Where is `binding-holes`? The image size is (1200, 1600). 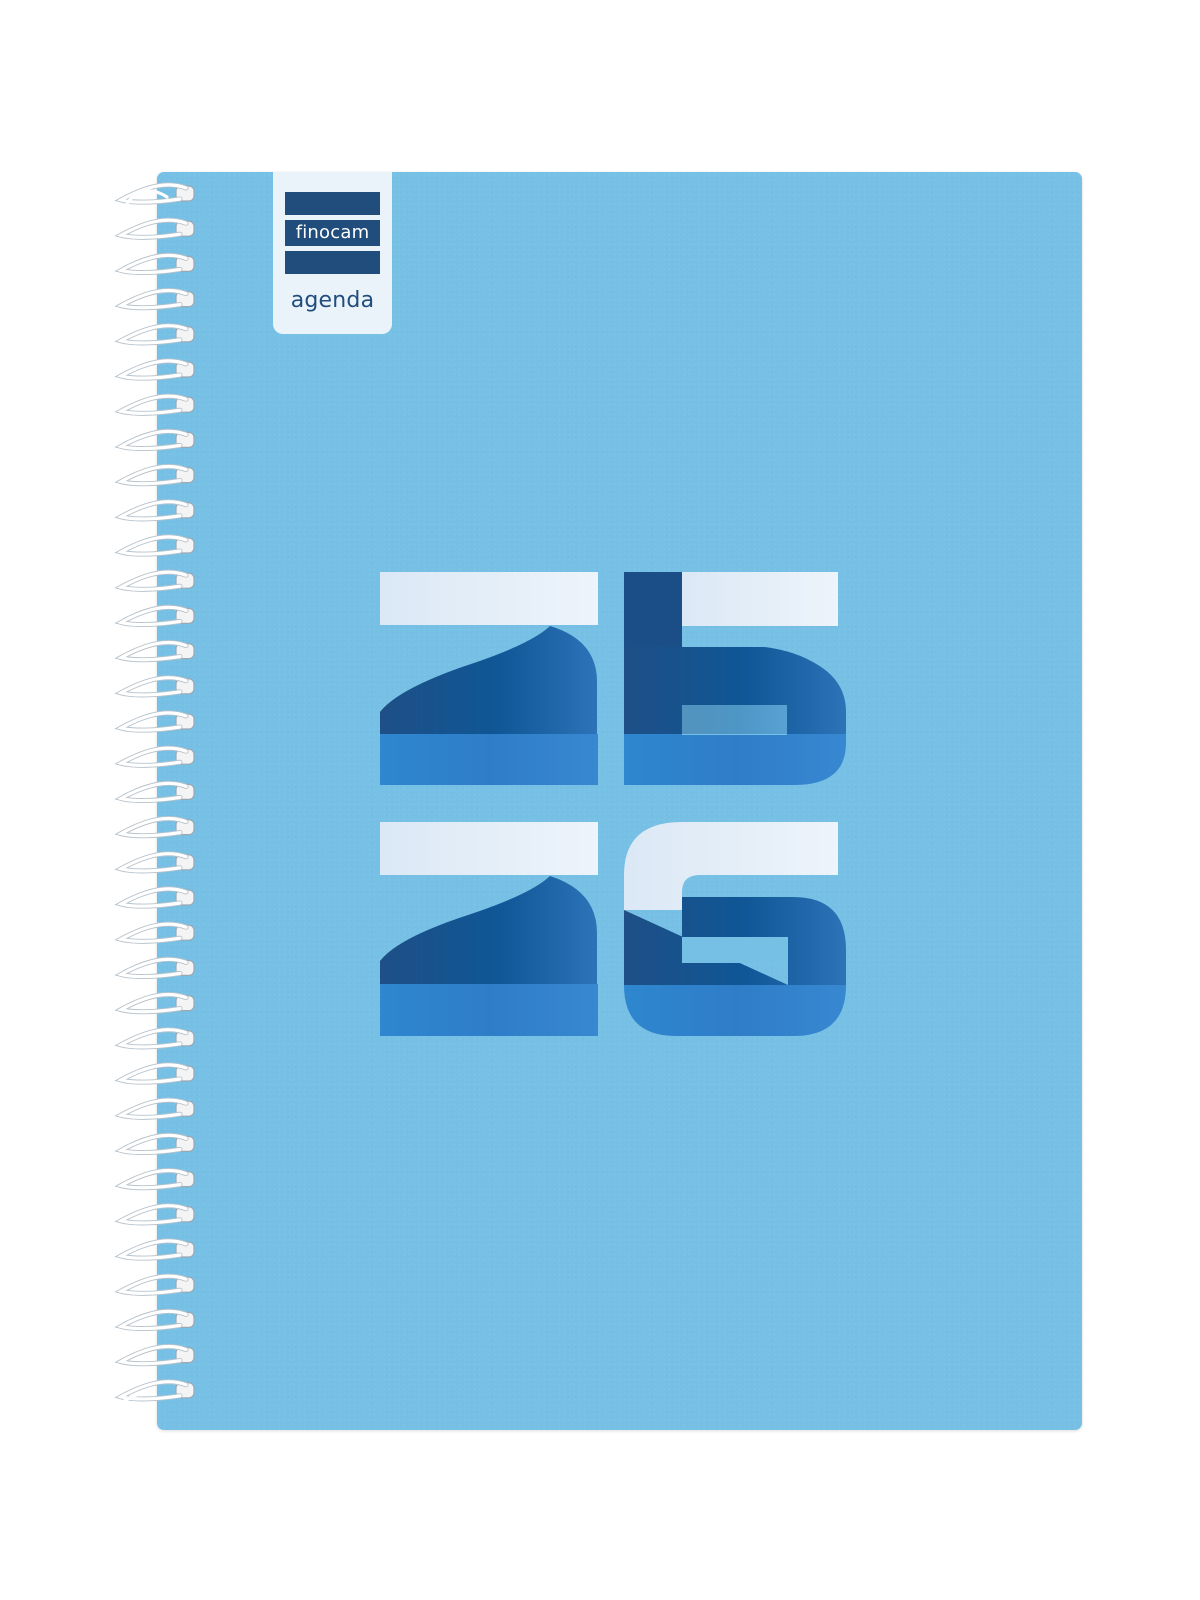 binding-holes is located at coordinates (185, 792).